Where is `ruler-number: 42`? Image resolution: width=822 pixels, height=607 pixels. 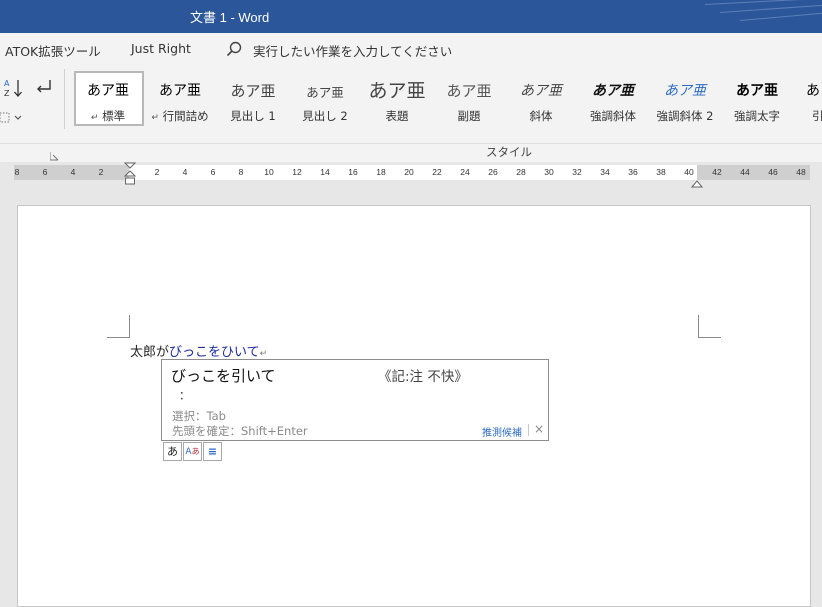
ruler-number: 42 is located at coordinates (717, 172).